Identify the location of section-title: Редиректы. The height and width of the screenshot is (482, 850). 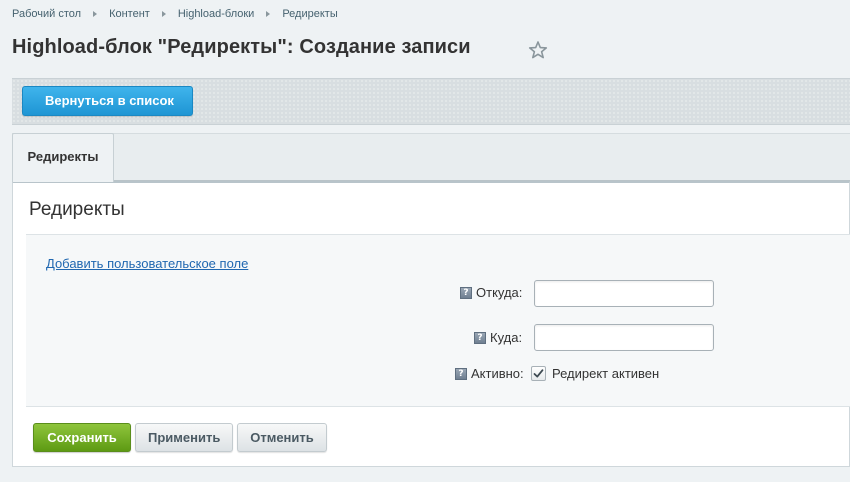
(77, 209).